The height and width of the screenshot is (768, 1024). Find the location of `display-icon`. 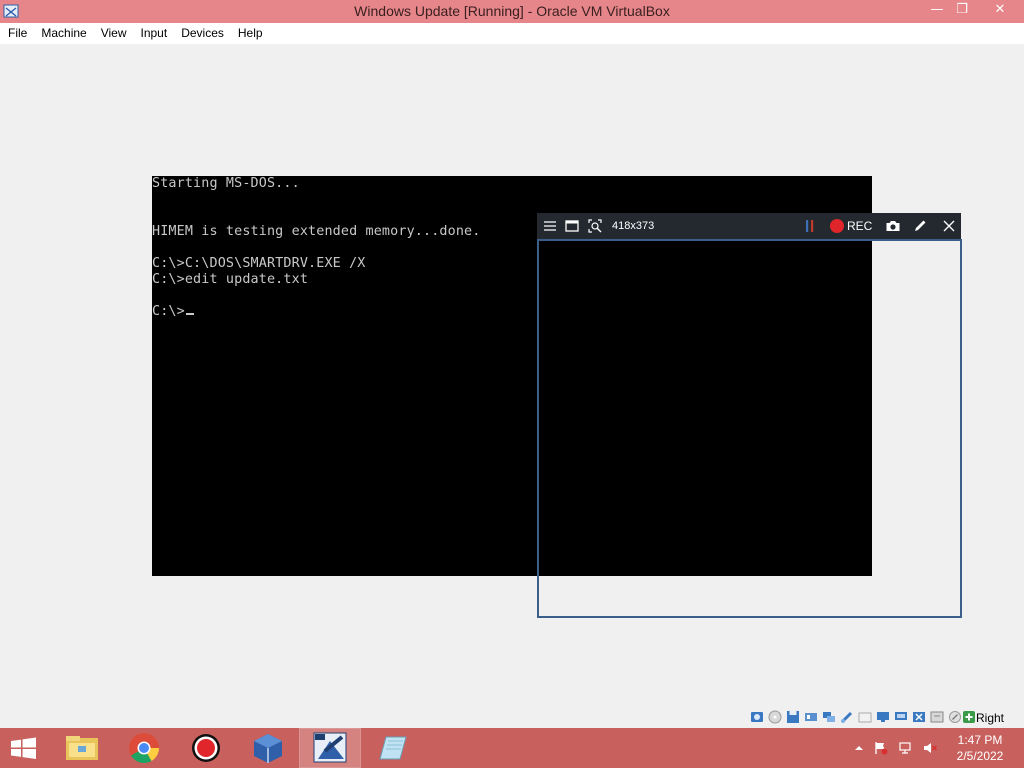

display-icon is located at coordinates (883, 717).